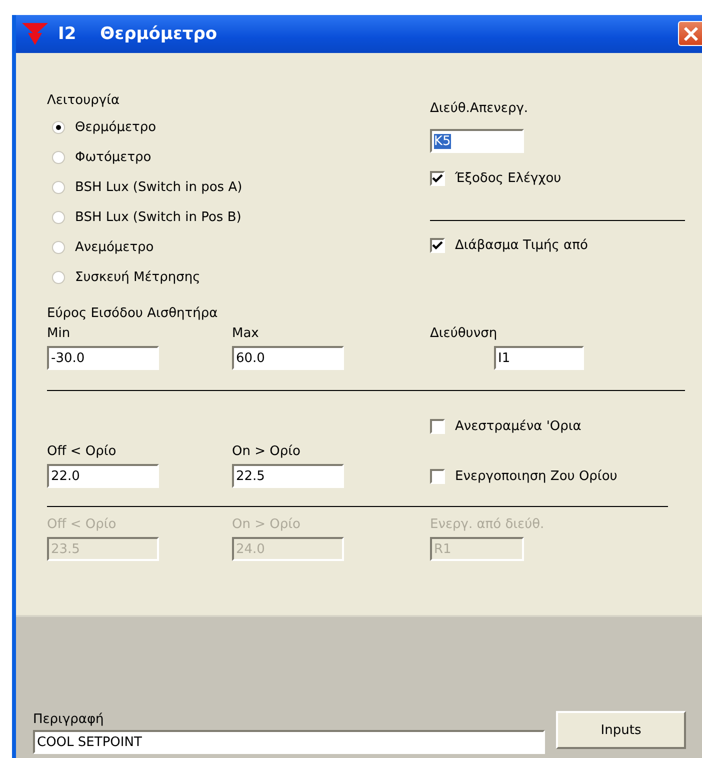  What do you see at coordinates (480, 109) in the screenshot?
I see `field-label: Διεύθ.Απενεργ.` at bounding box center [480, 109].